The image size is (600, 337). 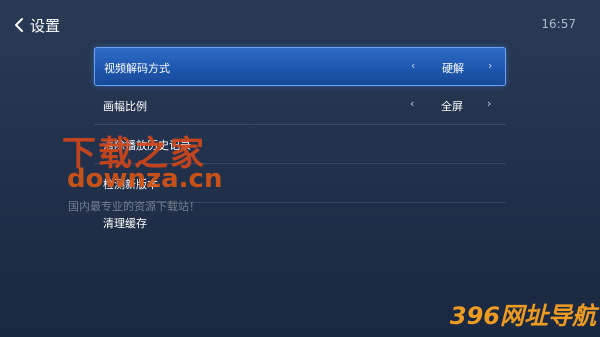 What do you see at coordinates (125, 223) in the screenshot?
I see `setting-label: 清理缓存` at bounding box center [125, 223].